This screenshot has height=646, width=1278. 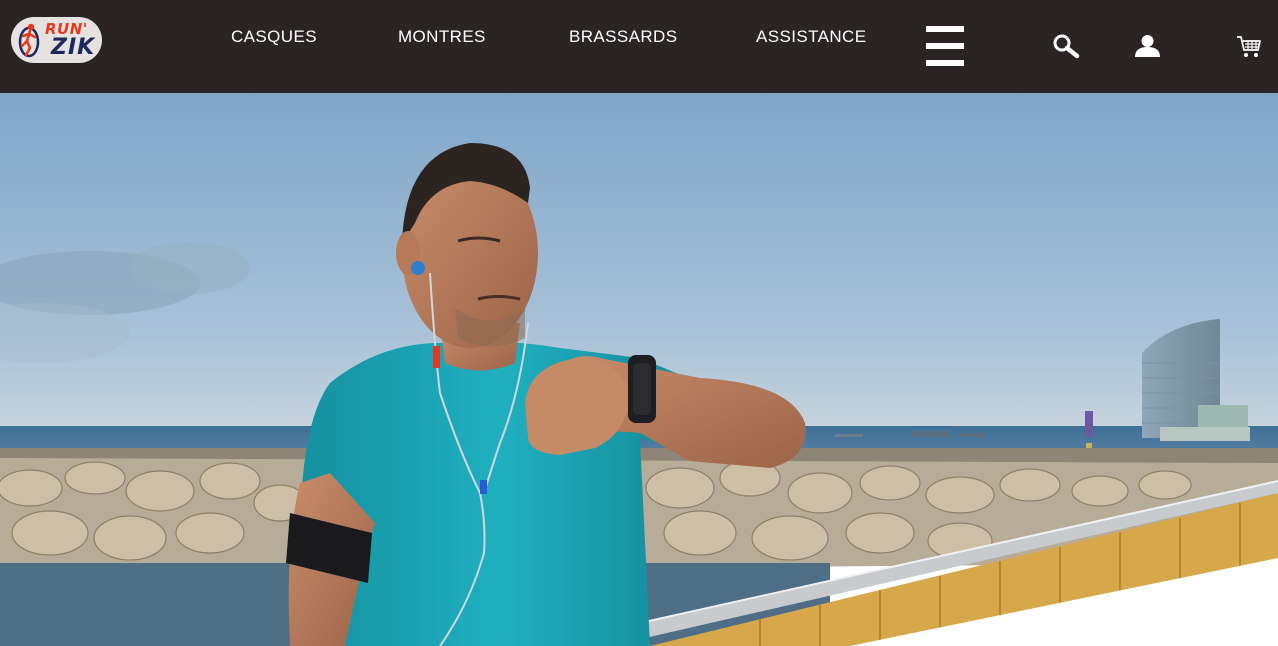 What do you see at coordinates (1066, 46) in the screenshot?
I see `search-icon` at bounding box center [1066, 46].